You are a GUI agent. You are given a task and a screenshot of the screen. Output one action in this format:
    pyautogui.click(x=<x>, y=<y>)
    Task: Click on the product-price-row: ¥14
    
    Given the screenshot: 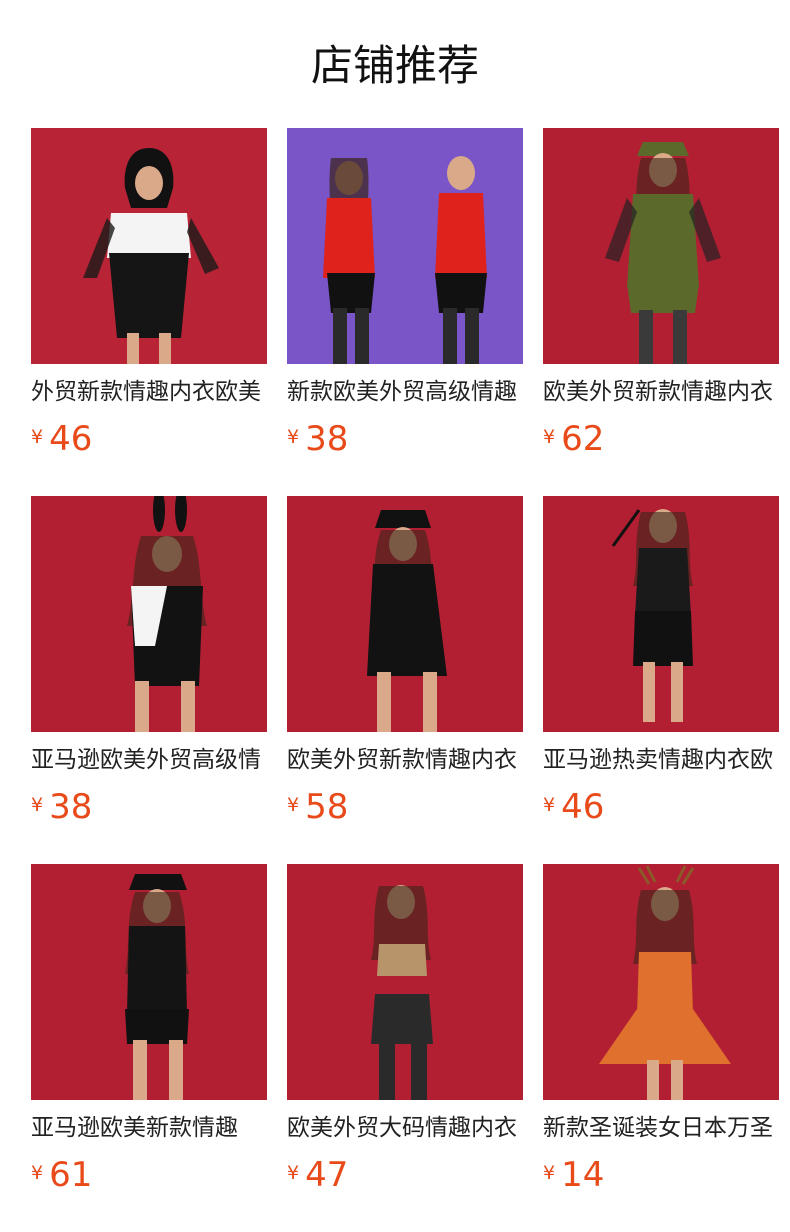 What is the action you would take?
    pyautogui.click(x=573, y=1173)
    